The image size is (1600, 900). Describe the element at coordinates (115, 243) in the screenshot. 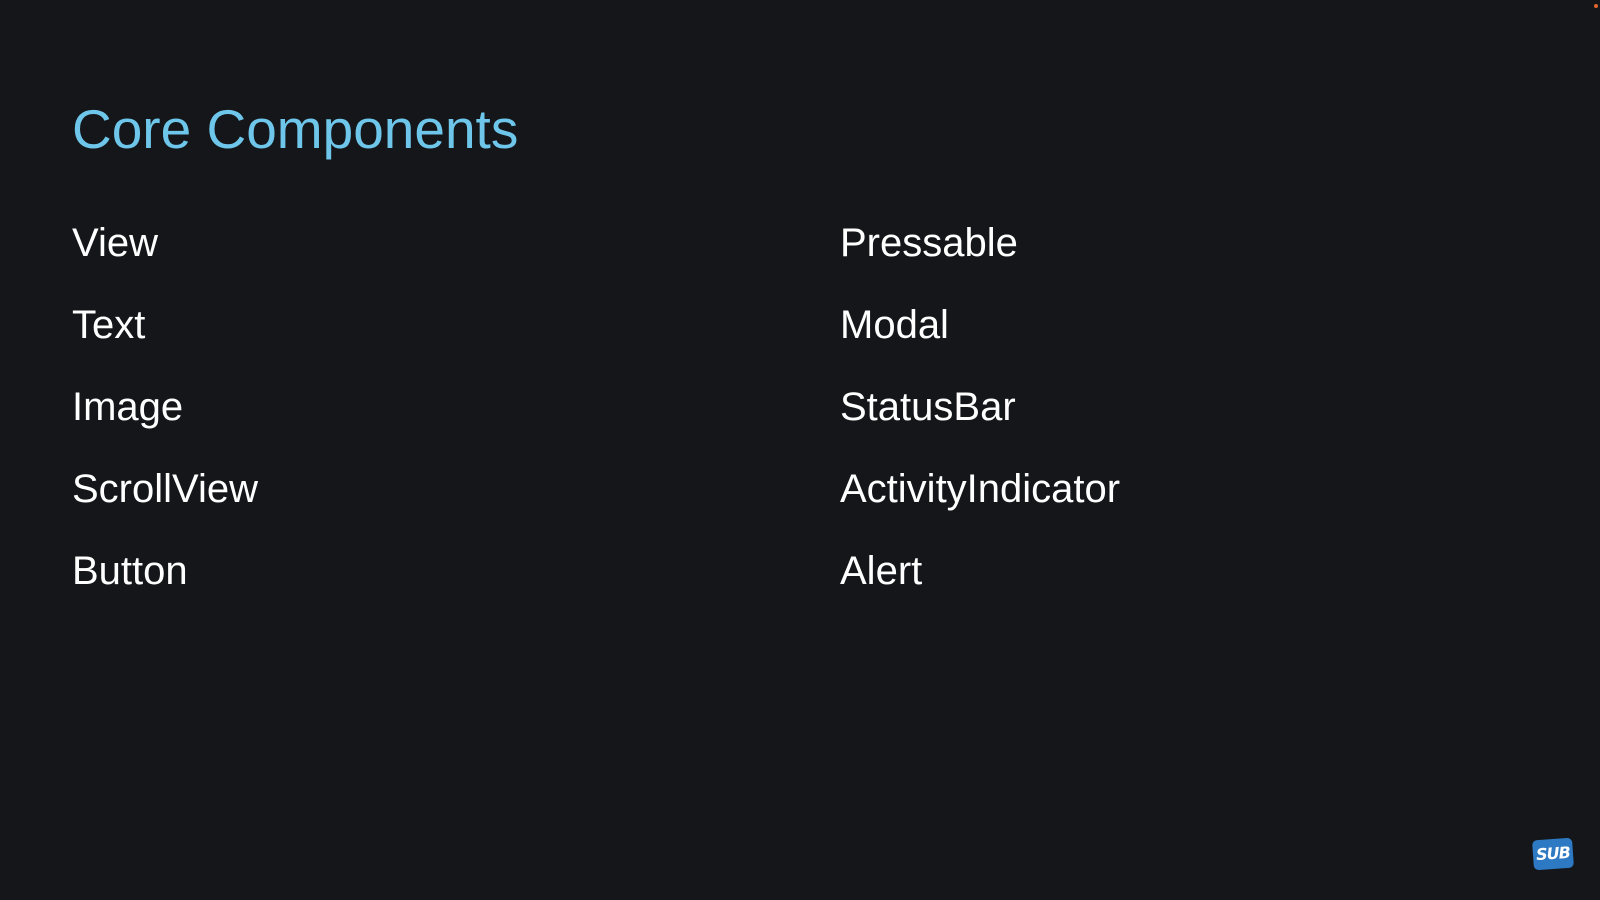

I see `list-item: View` at that location.